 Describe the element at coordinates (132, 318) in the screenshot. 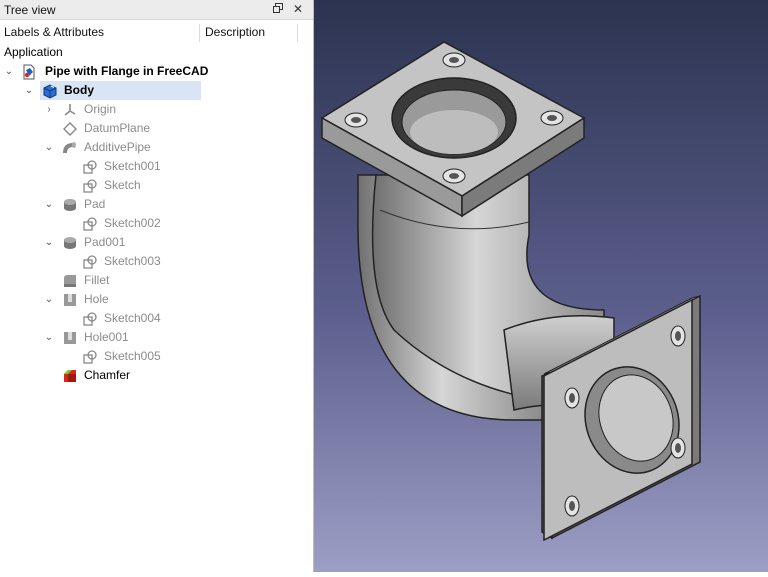

I see `tree-item-label: Sketch004` at that location.